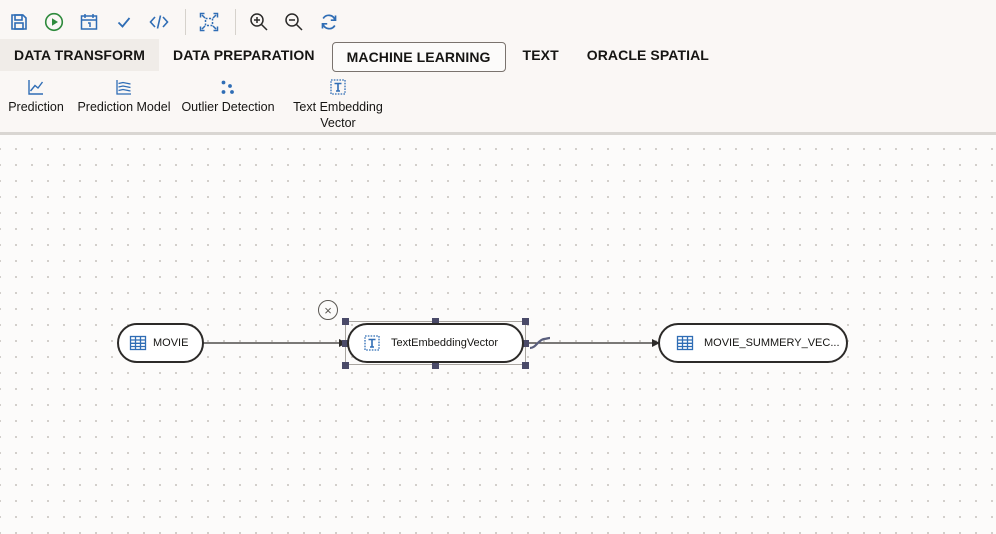 This screenshot has width=996, height=534. I want to click on zoom-out-button, so click(294, 22).